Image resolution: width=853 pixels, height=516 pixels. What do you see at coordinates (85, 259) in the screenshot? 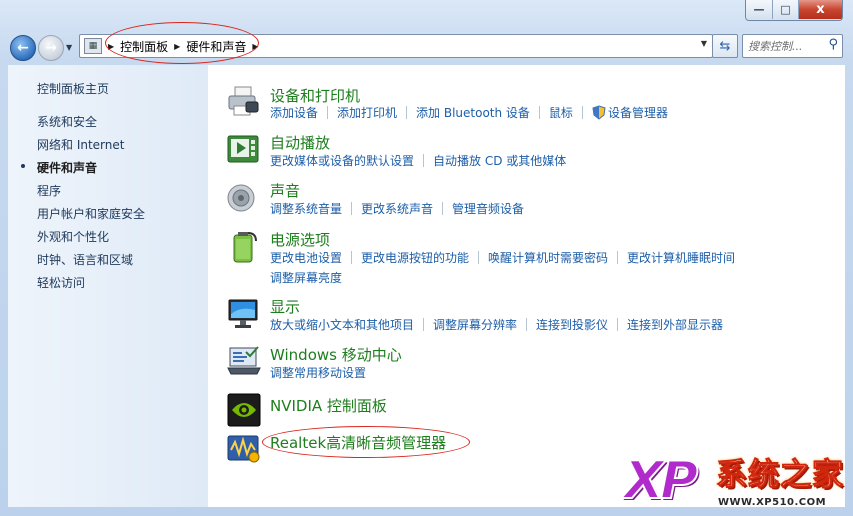
I see `sidebar-item-clock-region: 时钟、语言和区域` at bounding box center [85, 259].